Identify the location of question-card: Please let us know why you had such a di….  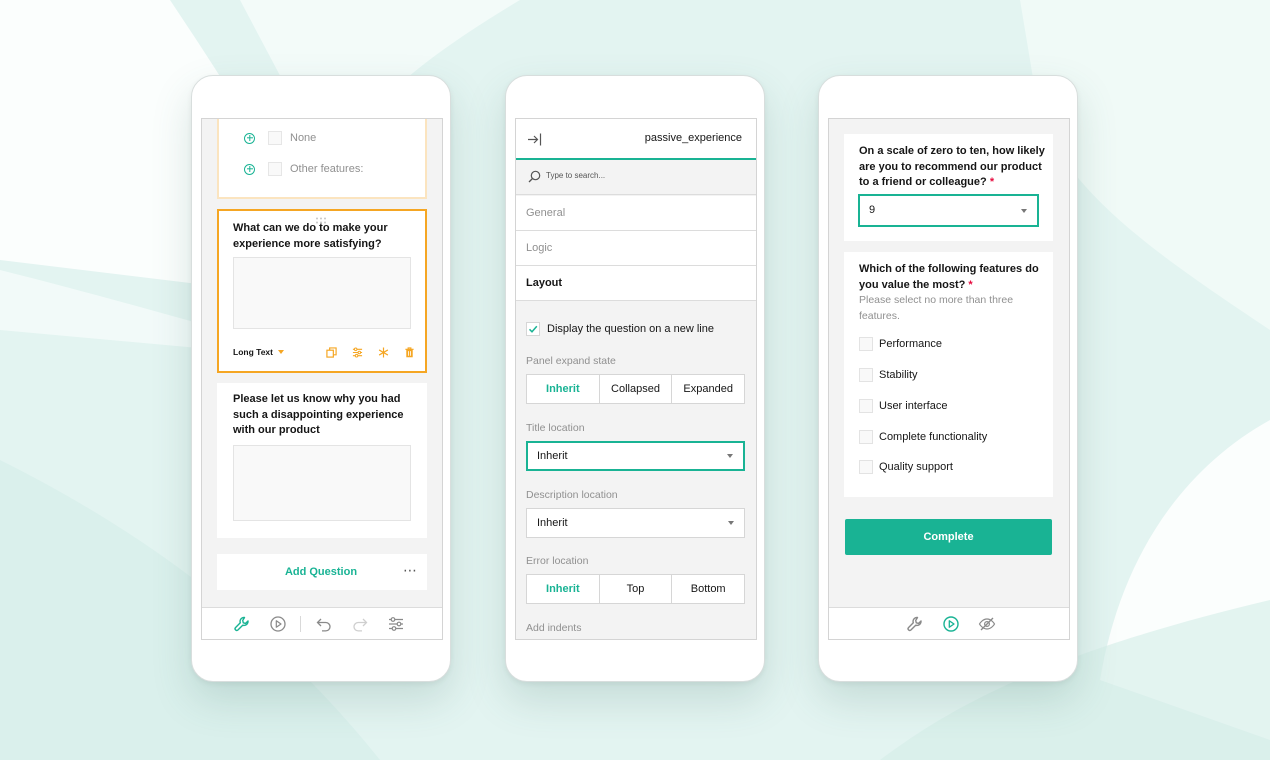
(322, 460).